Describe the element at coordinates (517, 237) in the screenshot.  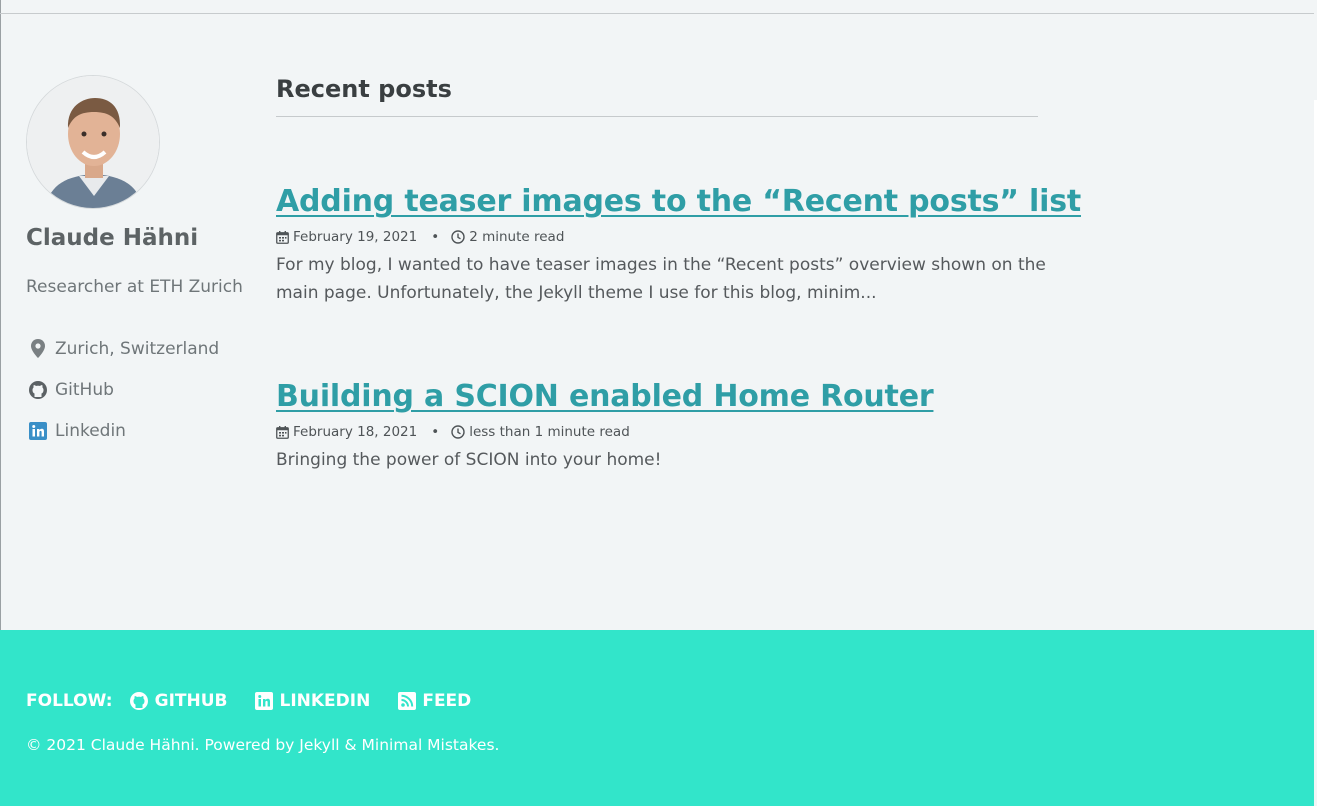
I see `post-read-time: 2 minute read` at that location.